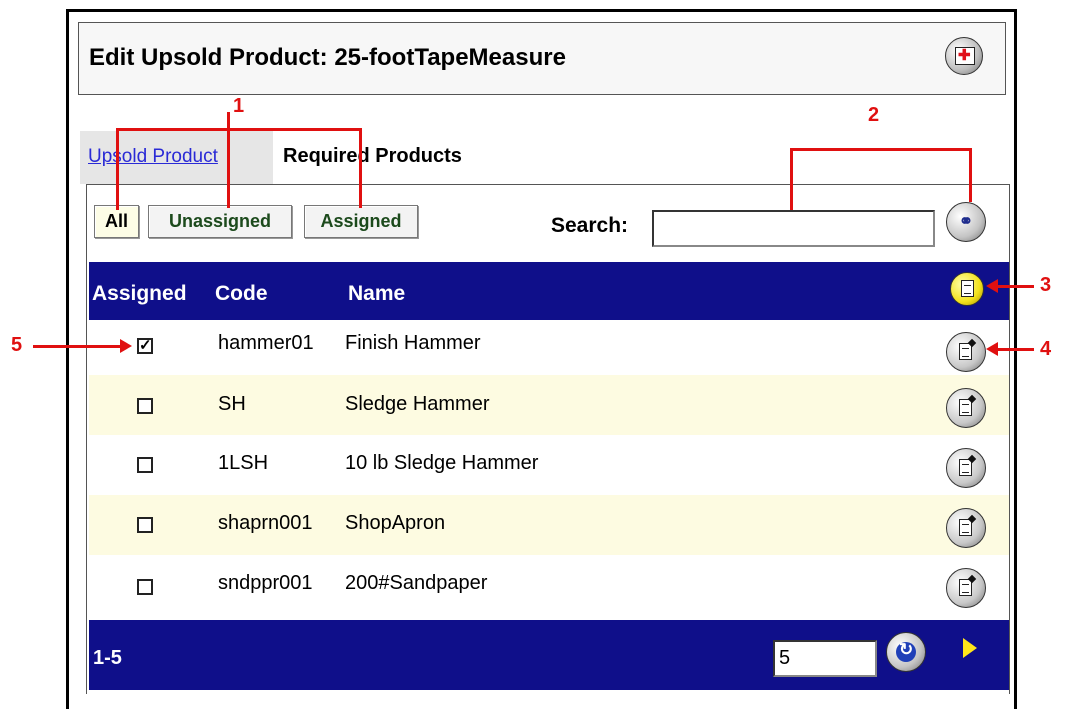  Describe the element at coordinates (241, 294) in the screenshot. I see `column-header-code: Code` at that location.